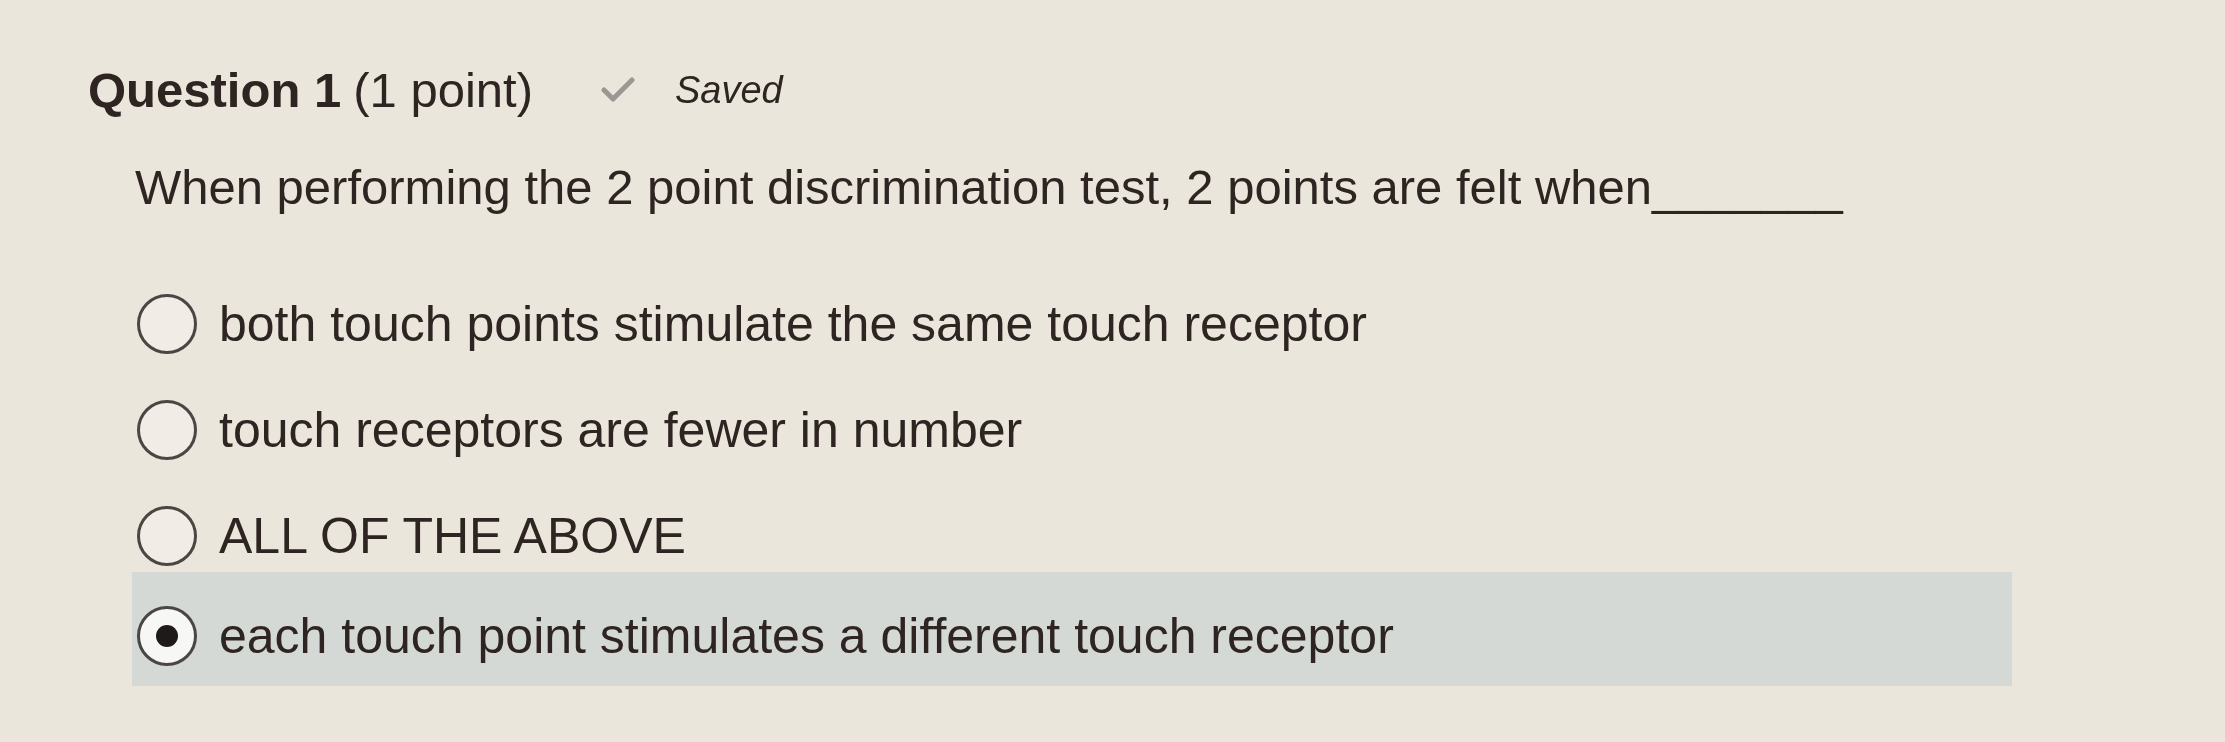  I want to click on answer-option: ALL OF THE ABOVE, so click(419, 536).